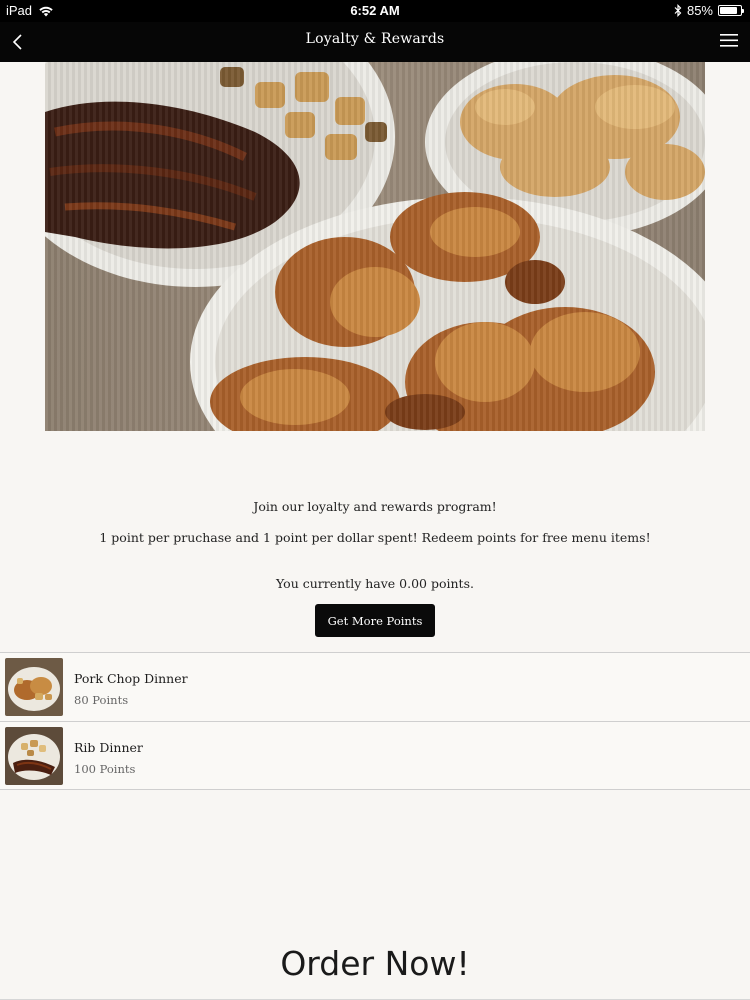 This screenshot has width=750, height=1000. Describe the element at coordinates (728, 10) in the screenshot. I see `battery-fill` at that location.